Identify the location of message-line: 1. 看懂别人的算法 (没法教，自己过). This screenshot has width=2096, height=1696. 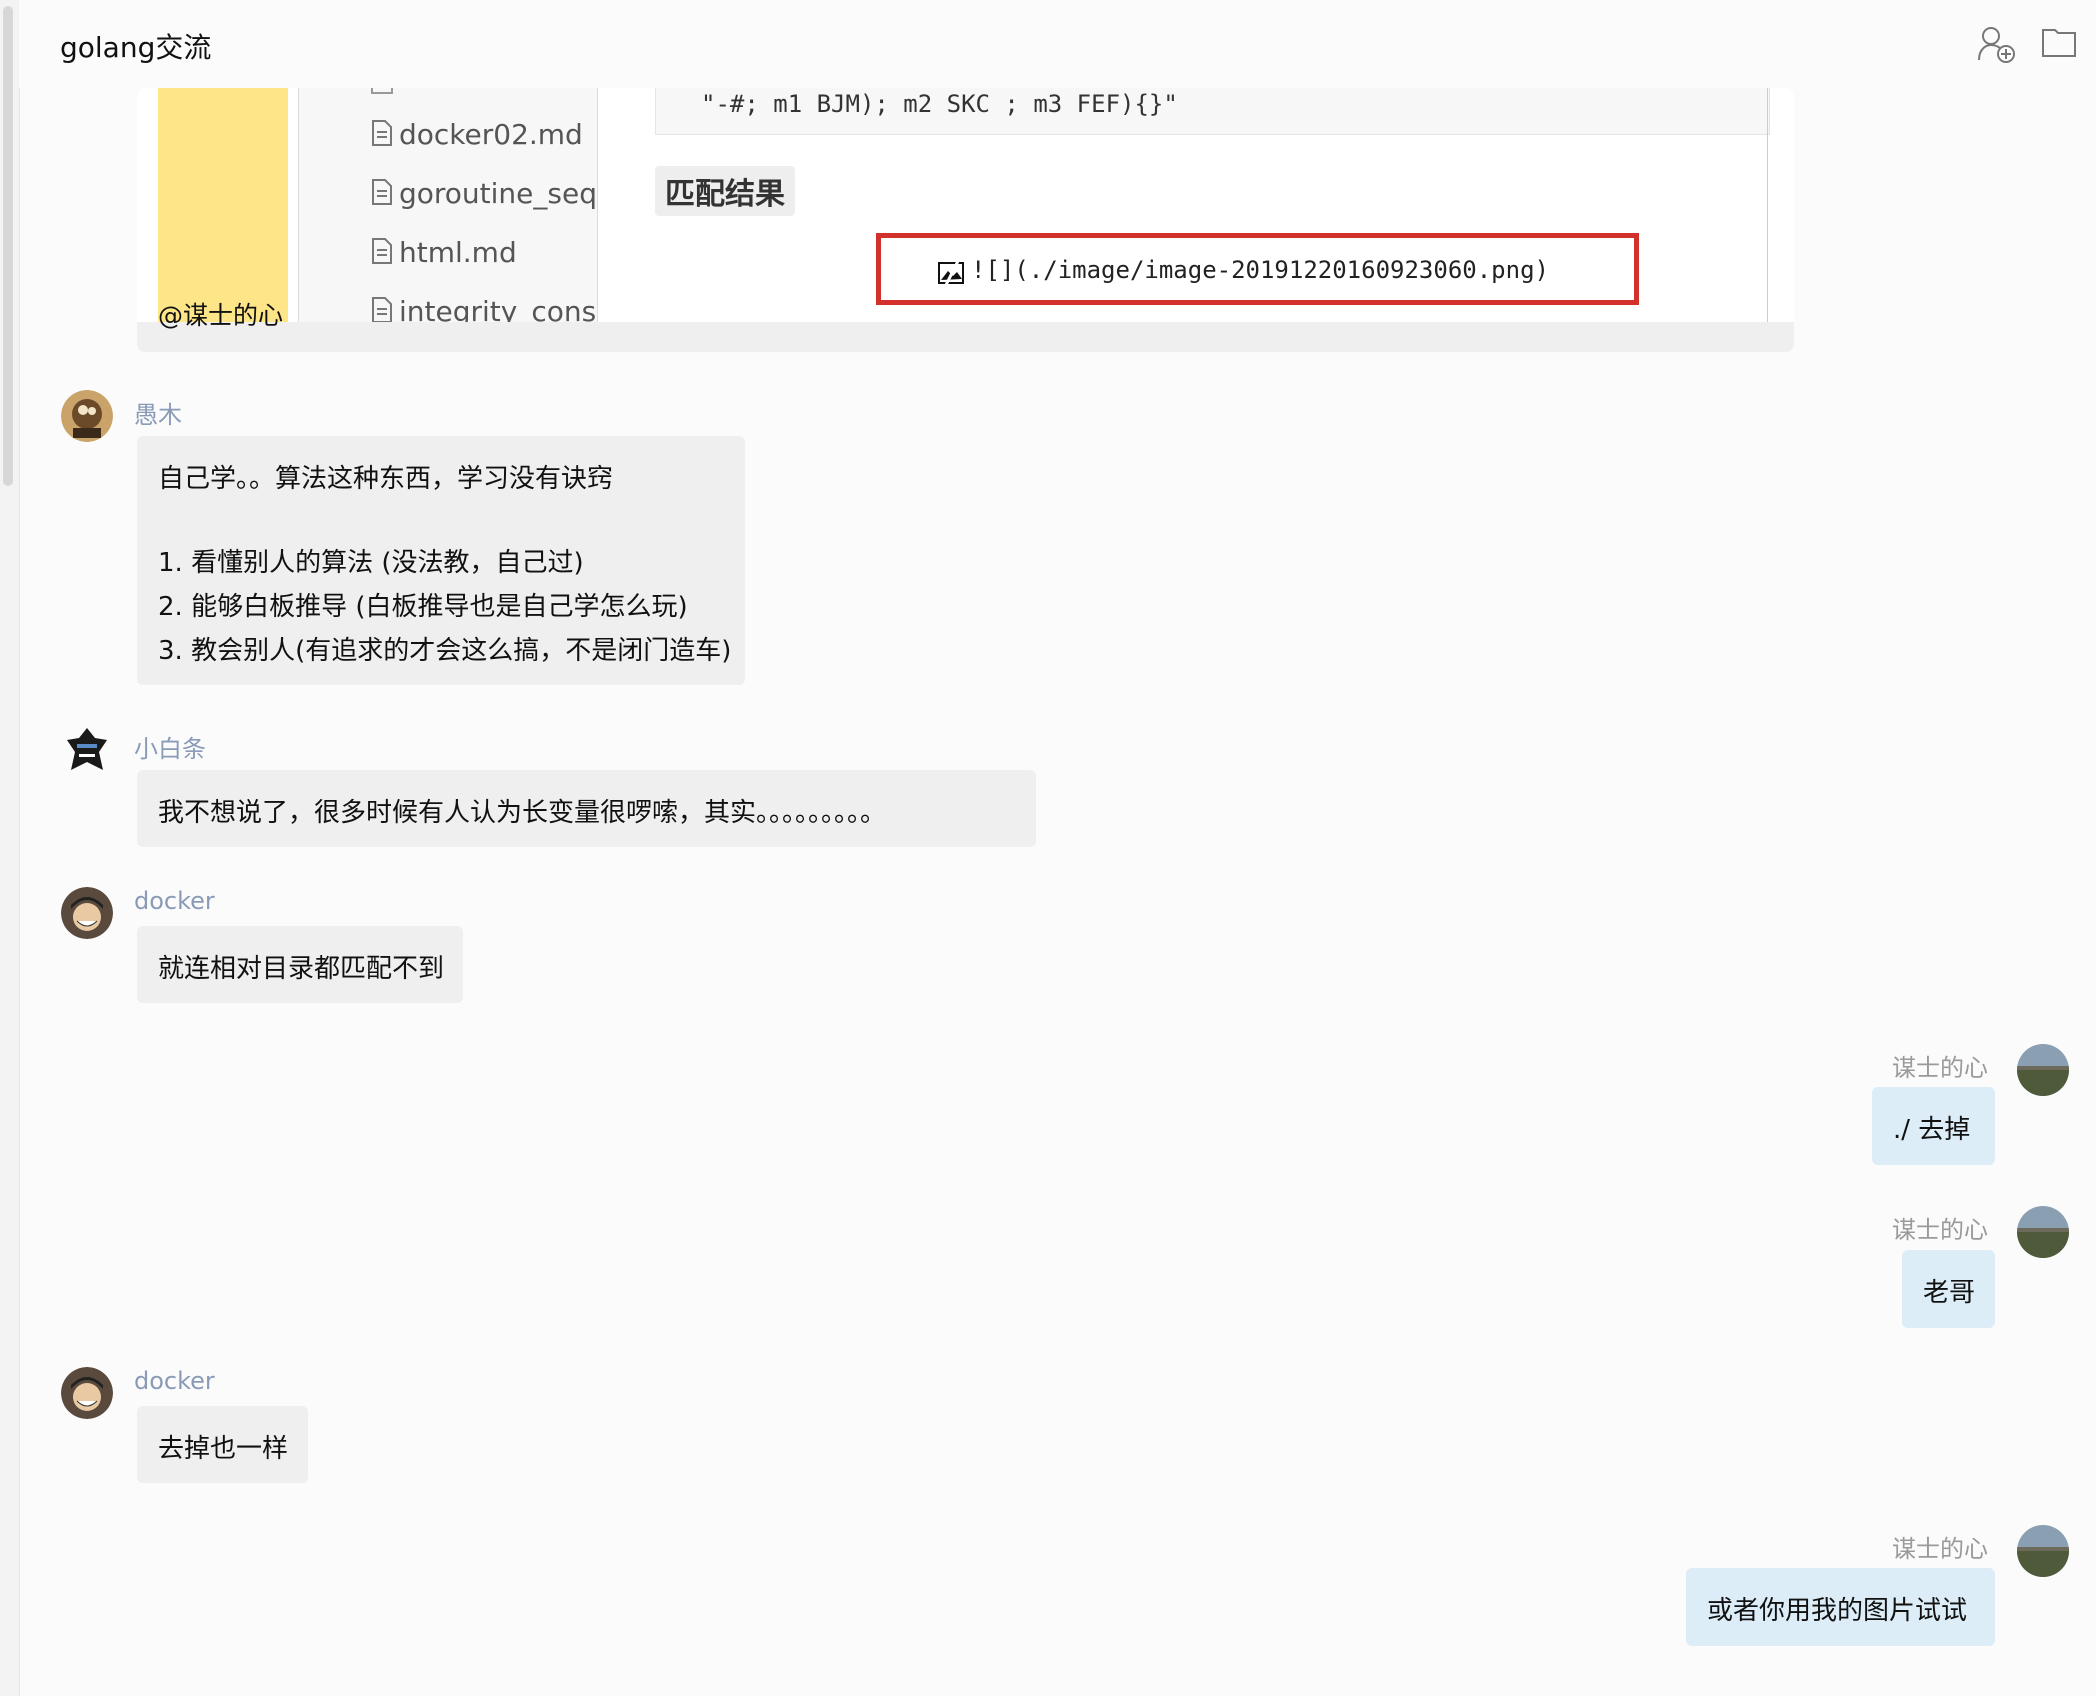
(371, 563).